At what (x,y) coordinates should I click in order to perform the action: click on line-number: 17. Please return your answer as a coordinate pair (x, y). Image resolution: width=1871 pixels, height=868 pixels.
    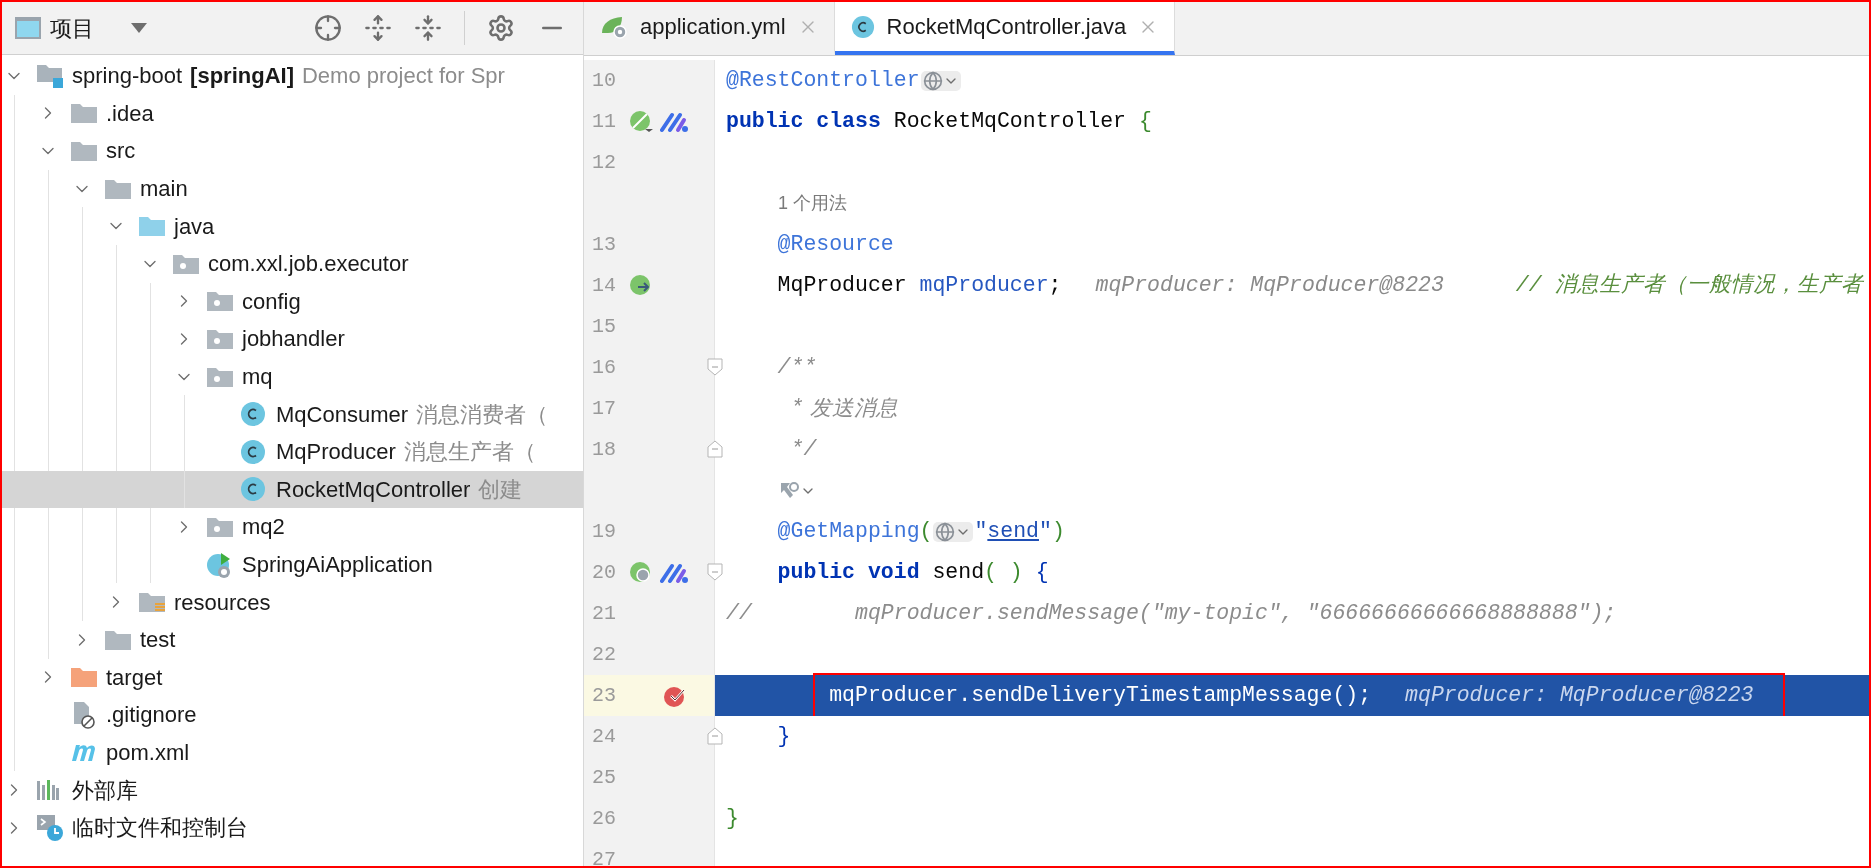
    Looking at the image, I should click on (604, 408).